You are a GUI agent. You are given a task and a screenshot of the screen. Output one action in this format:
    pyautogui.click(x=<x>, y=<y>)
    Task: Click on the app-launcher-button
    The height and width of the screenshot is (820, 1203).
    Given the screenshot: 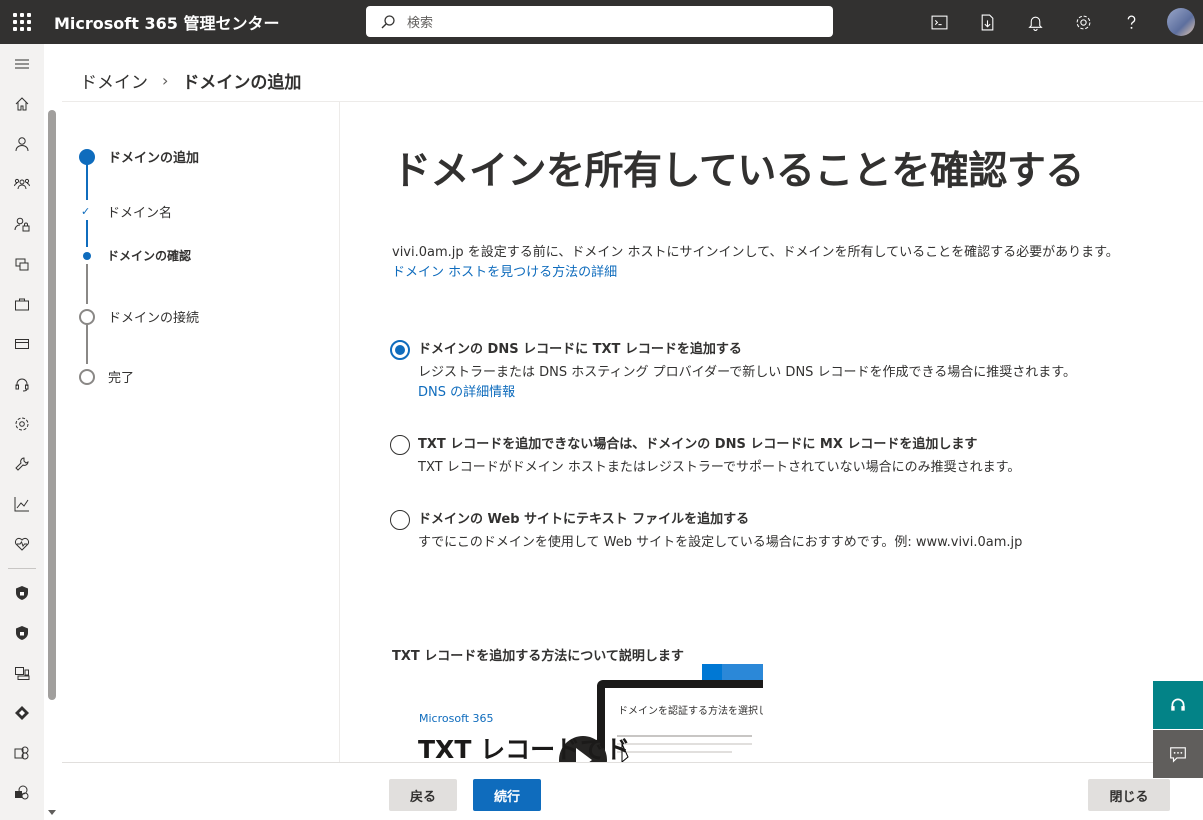 What is the action you would take?
    pyautogui.click(x=22, y=22)
    